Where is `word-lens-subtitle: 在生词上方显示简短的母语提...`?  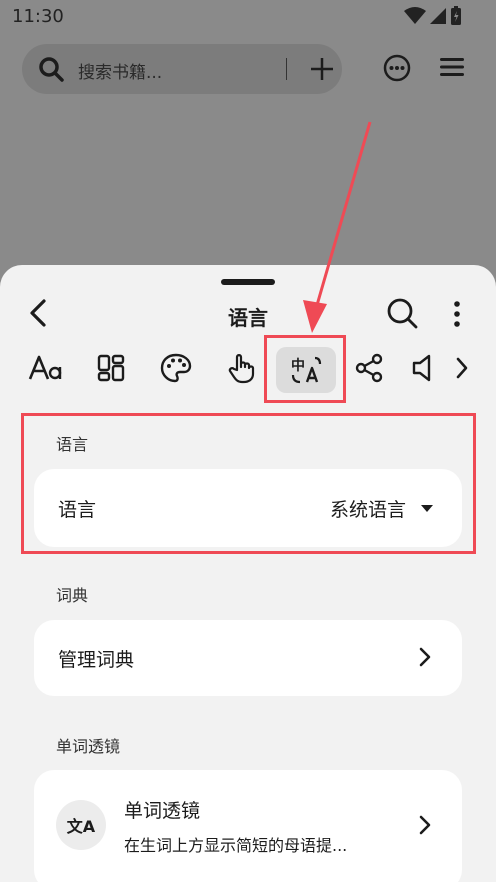
word-lens-subtitle: 在生词上方显示简短的母语提... is located at coordinates (236, 845).